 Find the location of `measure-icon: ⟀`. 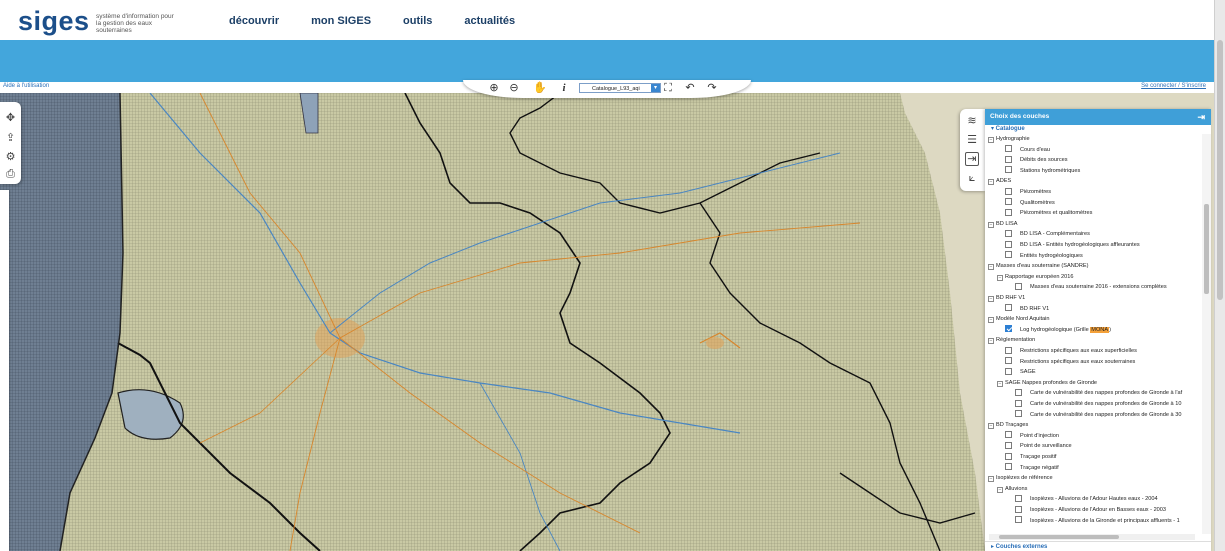

measure-icon: ⟀ is located at coordinates (972, 178).